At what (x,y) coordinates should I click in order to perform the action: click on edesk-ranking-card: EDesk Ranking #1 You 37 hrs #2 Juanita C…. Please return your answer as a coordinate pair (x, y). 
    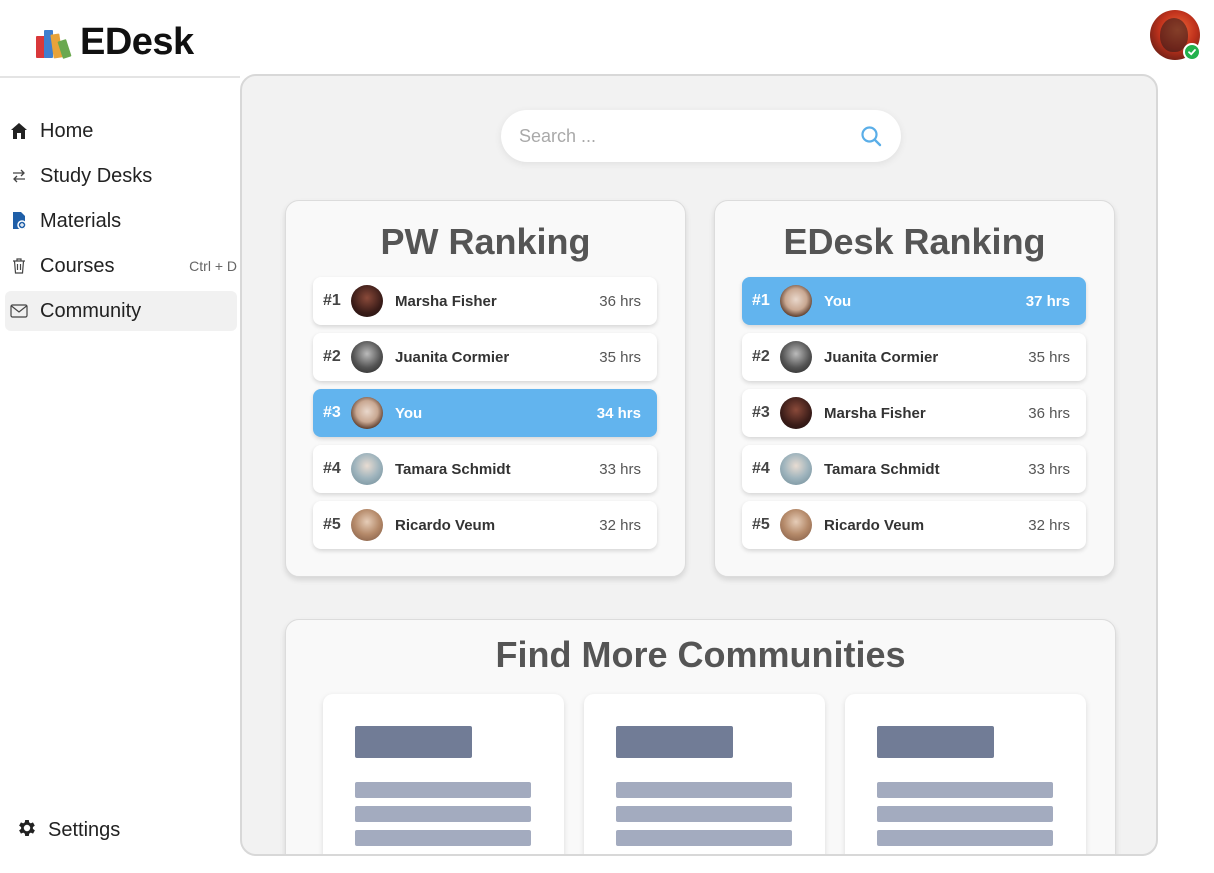
    Looking at the image, I should click on (914, 388).